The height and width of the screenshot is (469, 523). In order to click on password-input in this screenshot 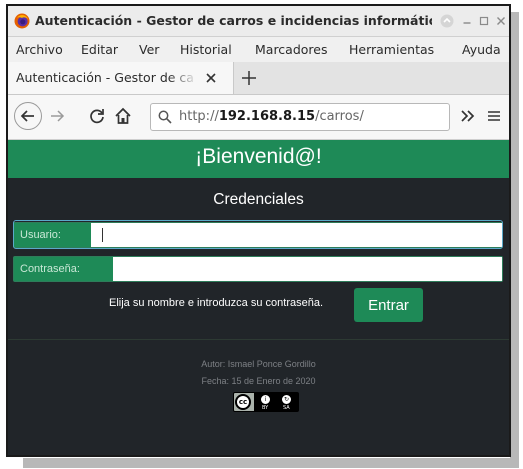, I will do `click(307, 269)`.